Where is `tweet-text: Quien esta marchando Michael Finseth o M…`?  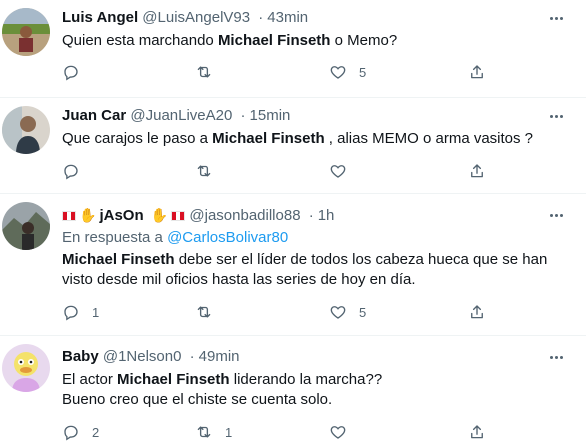 tweet-text: Quien esta marchando Michael Finseth o M… is located at coordinates (230, 40).